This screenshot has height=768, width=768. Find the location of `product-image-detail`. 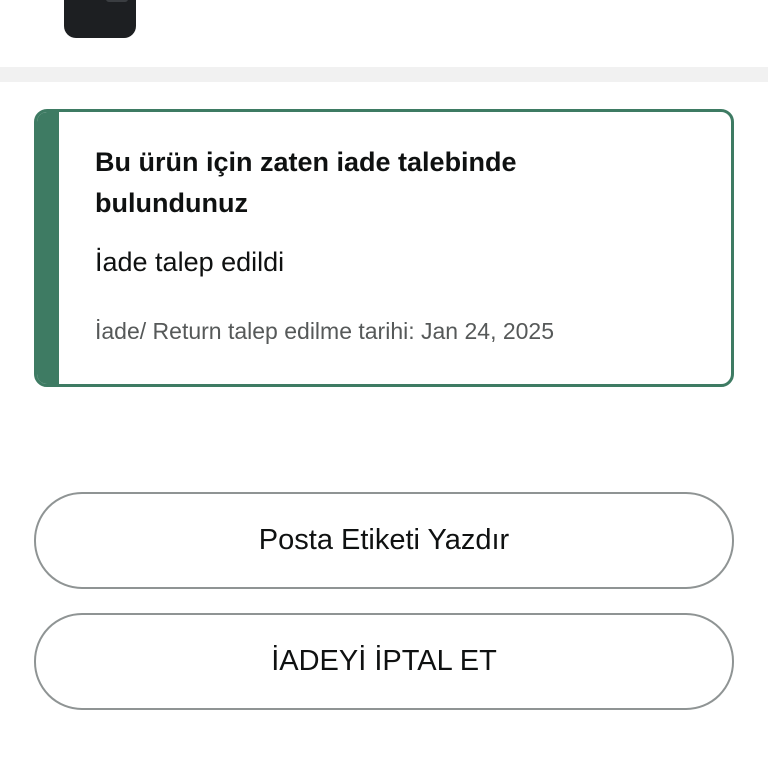

product-image-detail is located at coordinates (117, 1).